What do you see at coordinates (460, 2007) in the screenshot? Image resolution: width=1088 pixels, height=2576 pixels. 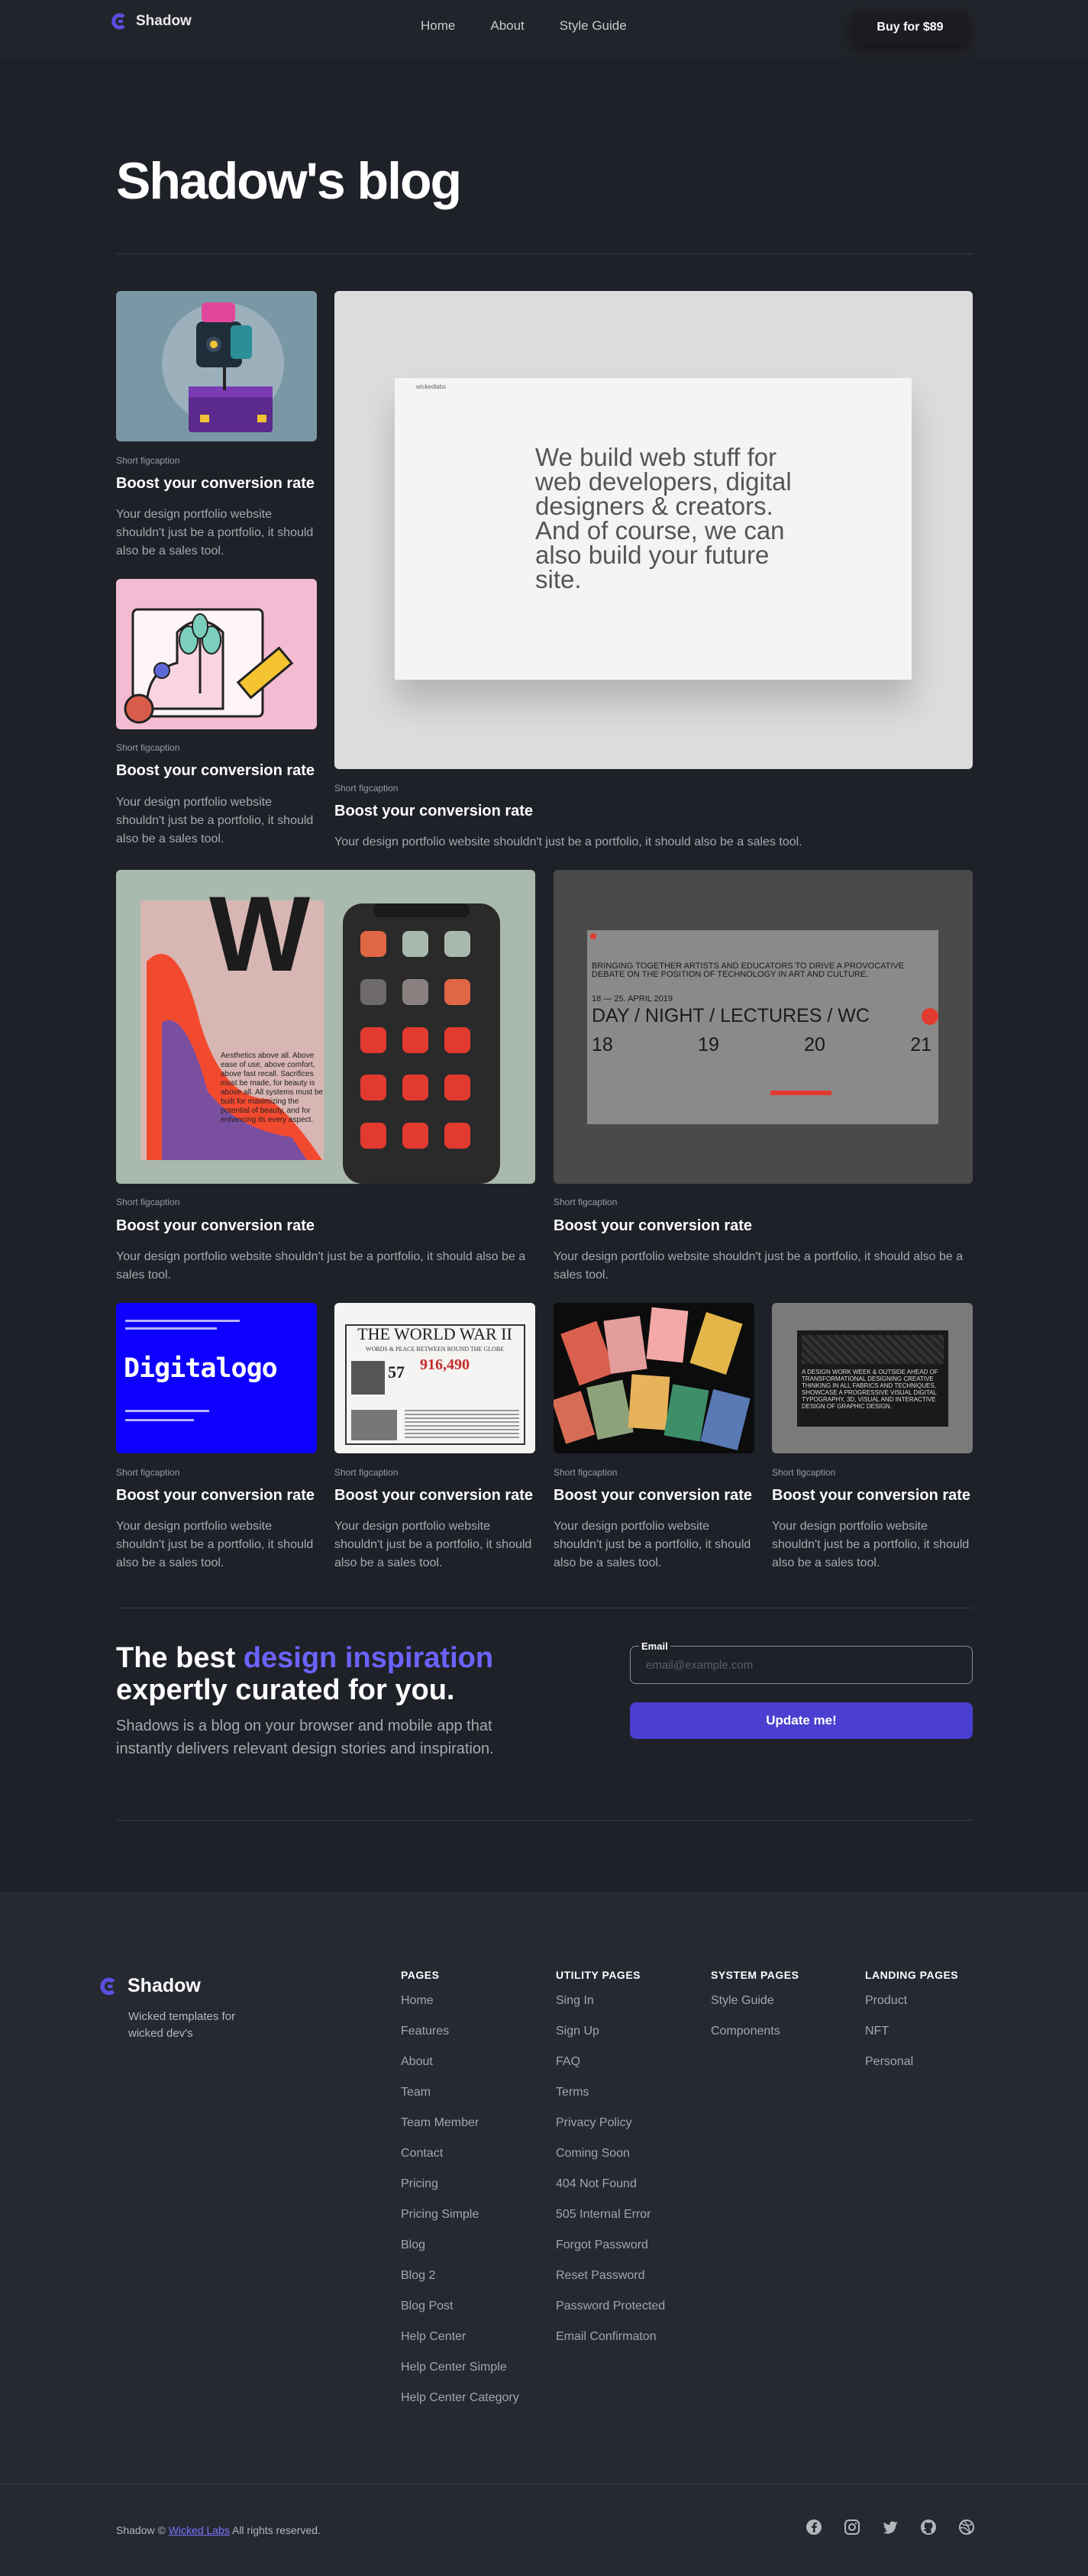 I see `footer-link: Home` at bounding box center [460, 2007].